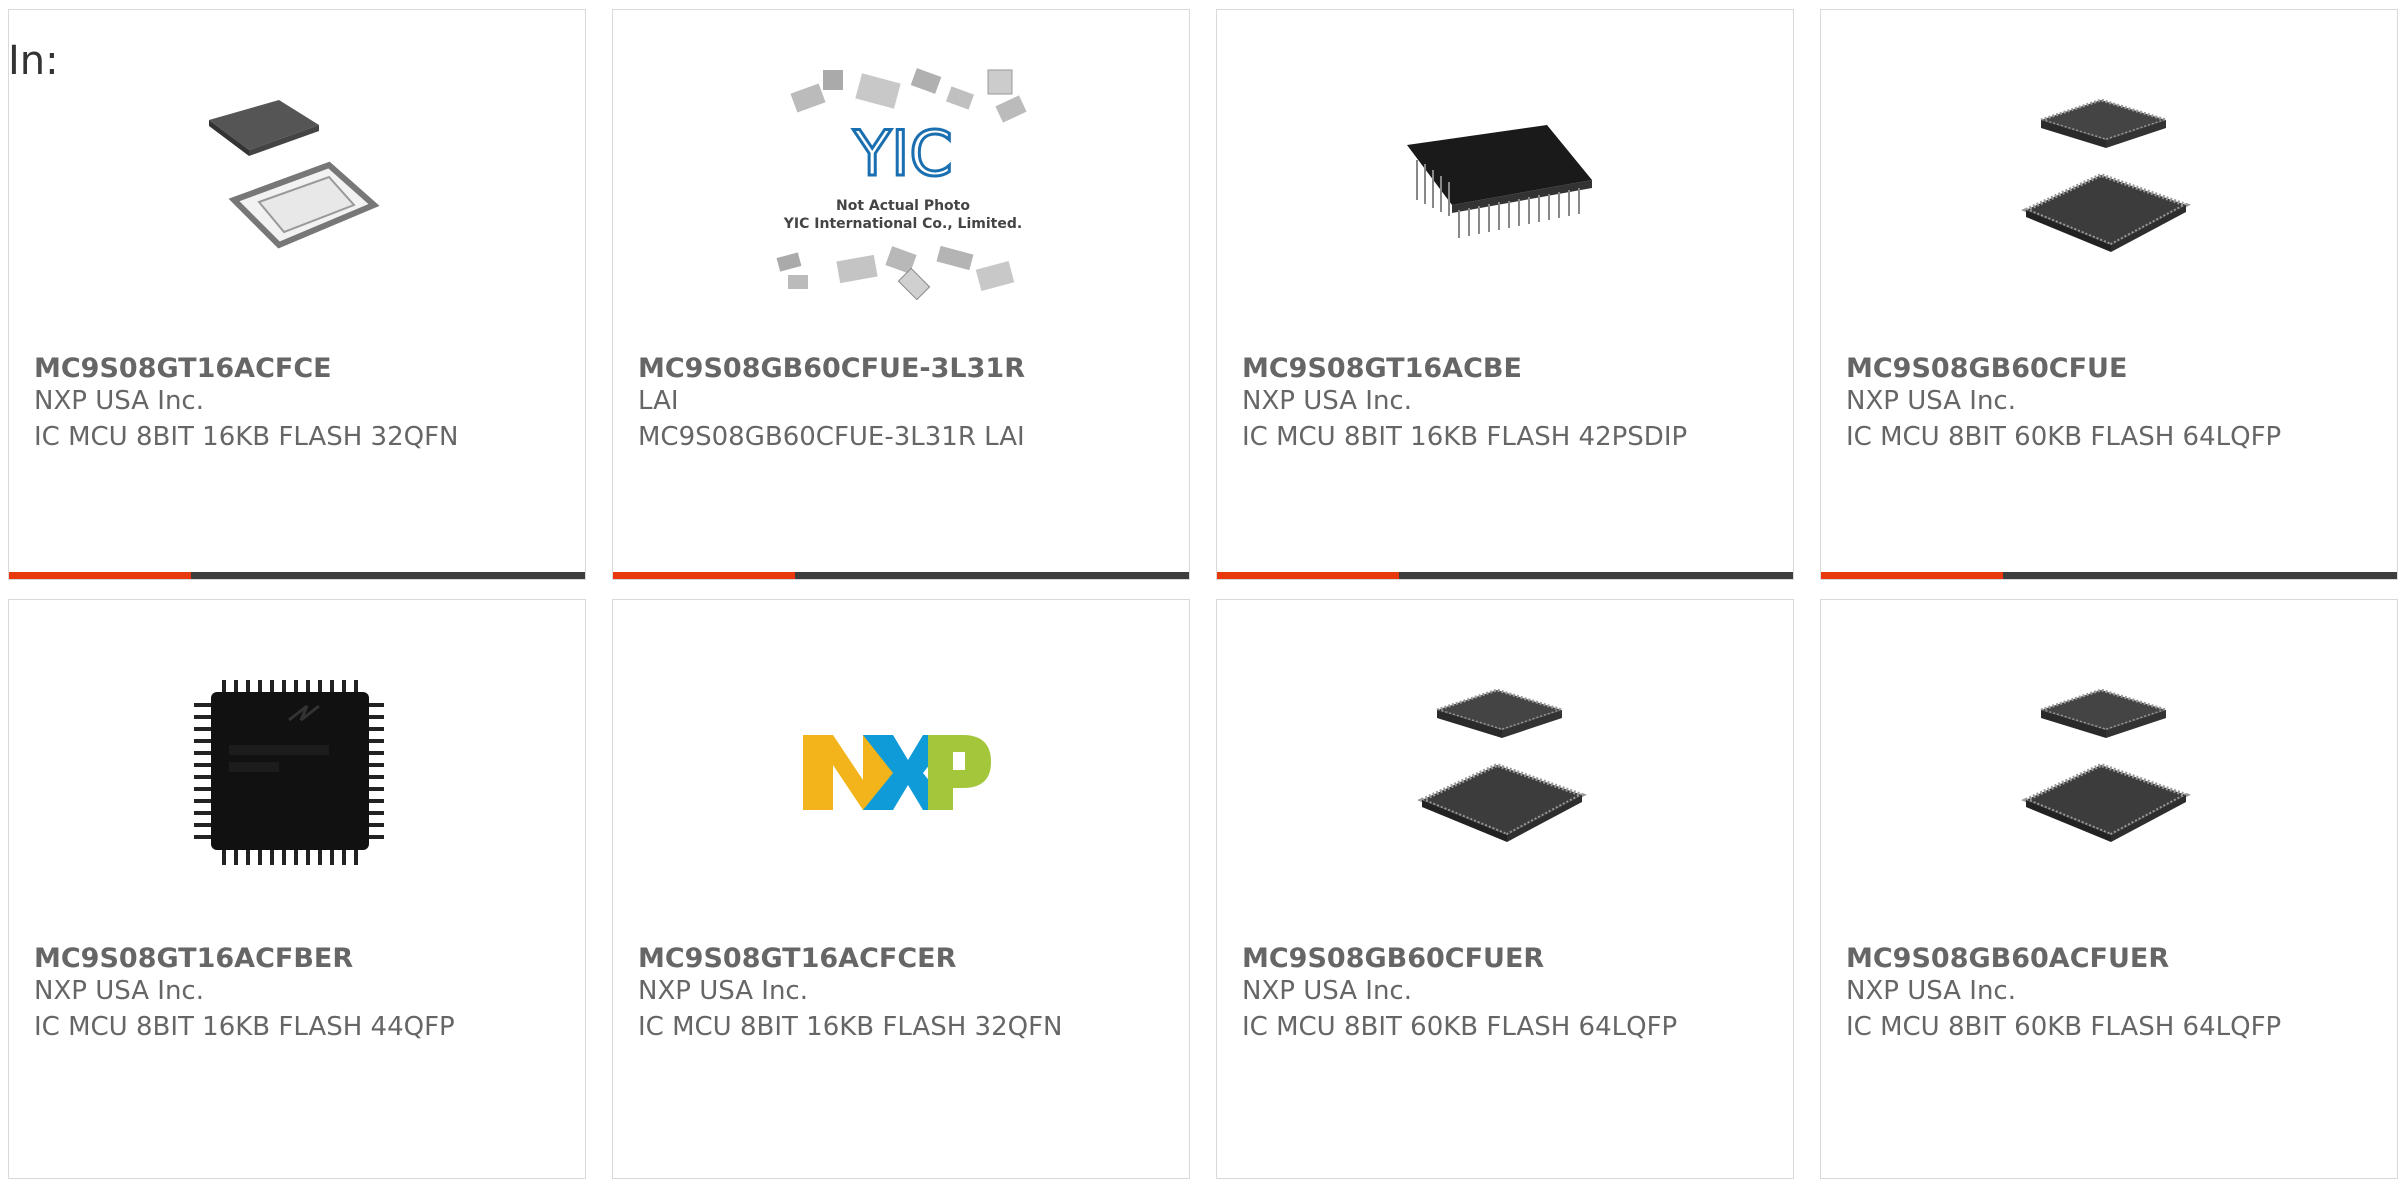  Describe the element at coordinates (893, 770) in the screenshot. I see `nxp-logo-icon` at that location.